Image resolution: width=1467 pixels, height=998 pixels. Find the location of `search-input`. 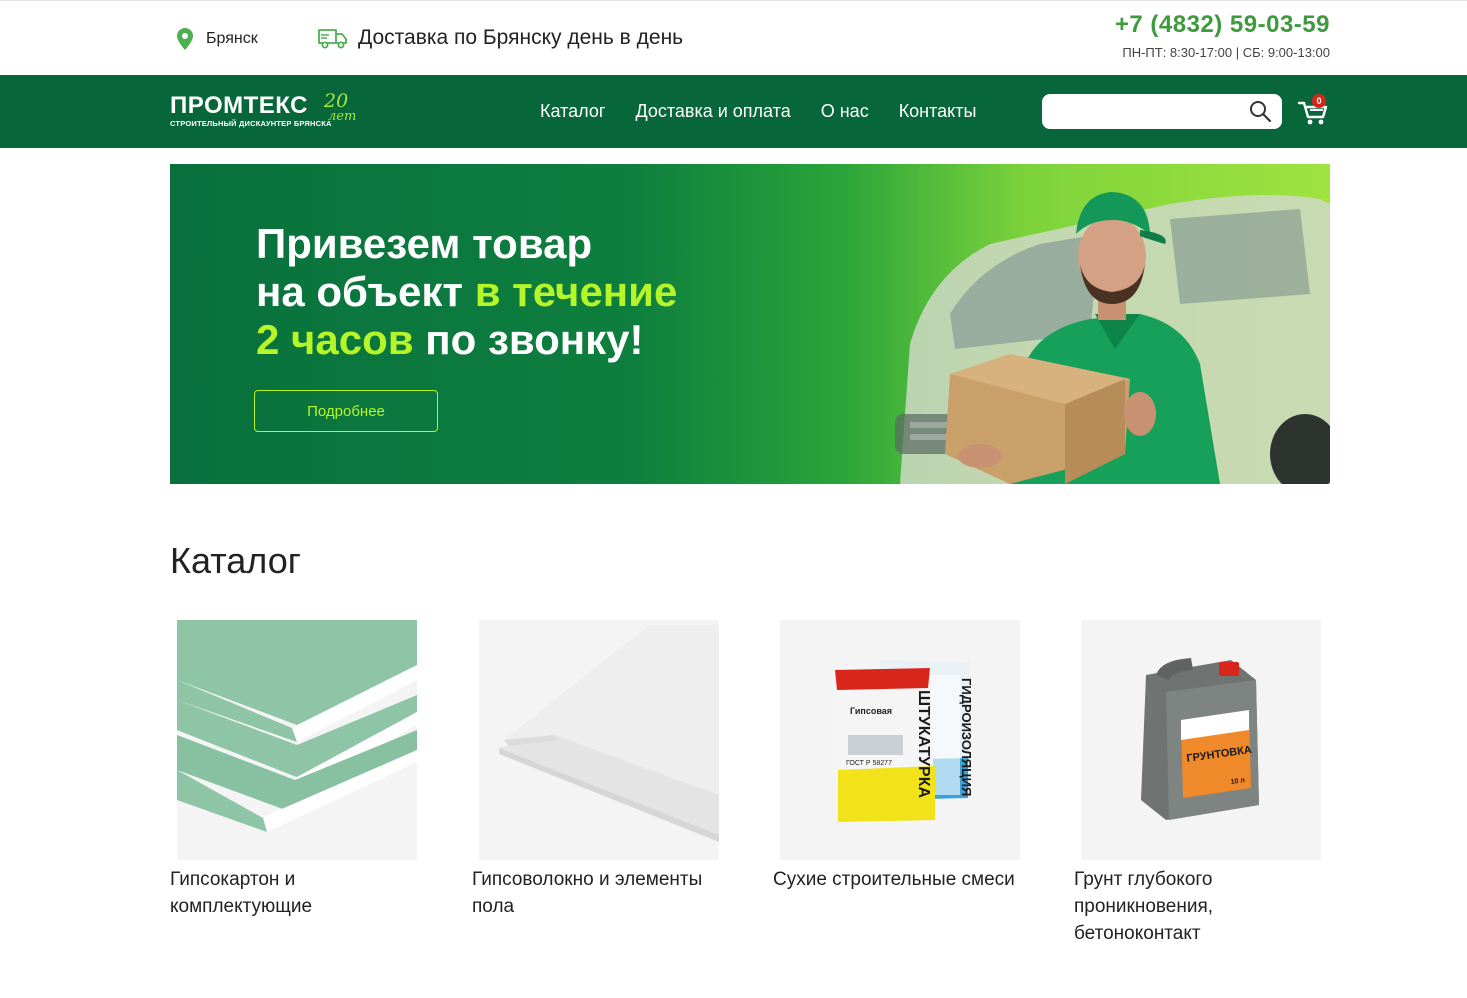

search-input is located at coordinates (1137, 111).